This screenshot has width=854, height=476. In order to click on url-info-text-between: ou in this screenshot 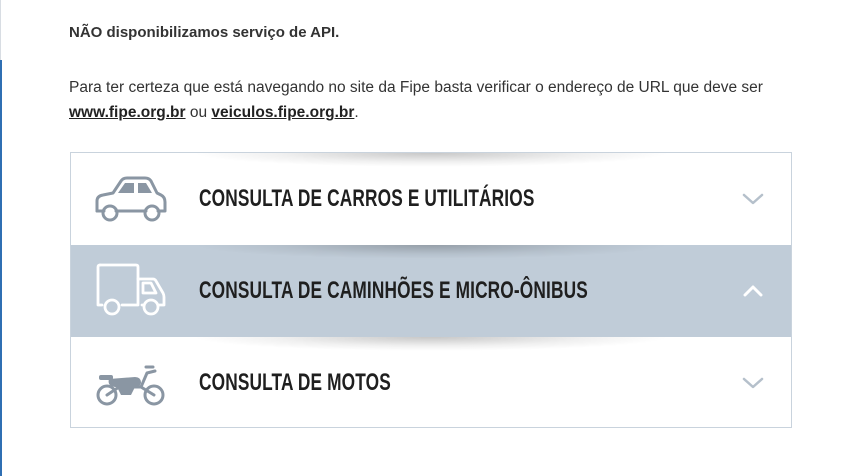, I will do `click(198, 112)`.